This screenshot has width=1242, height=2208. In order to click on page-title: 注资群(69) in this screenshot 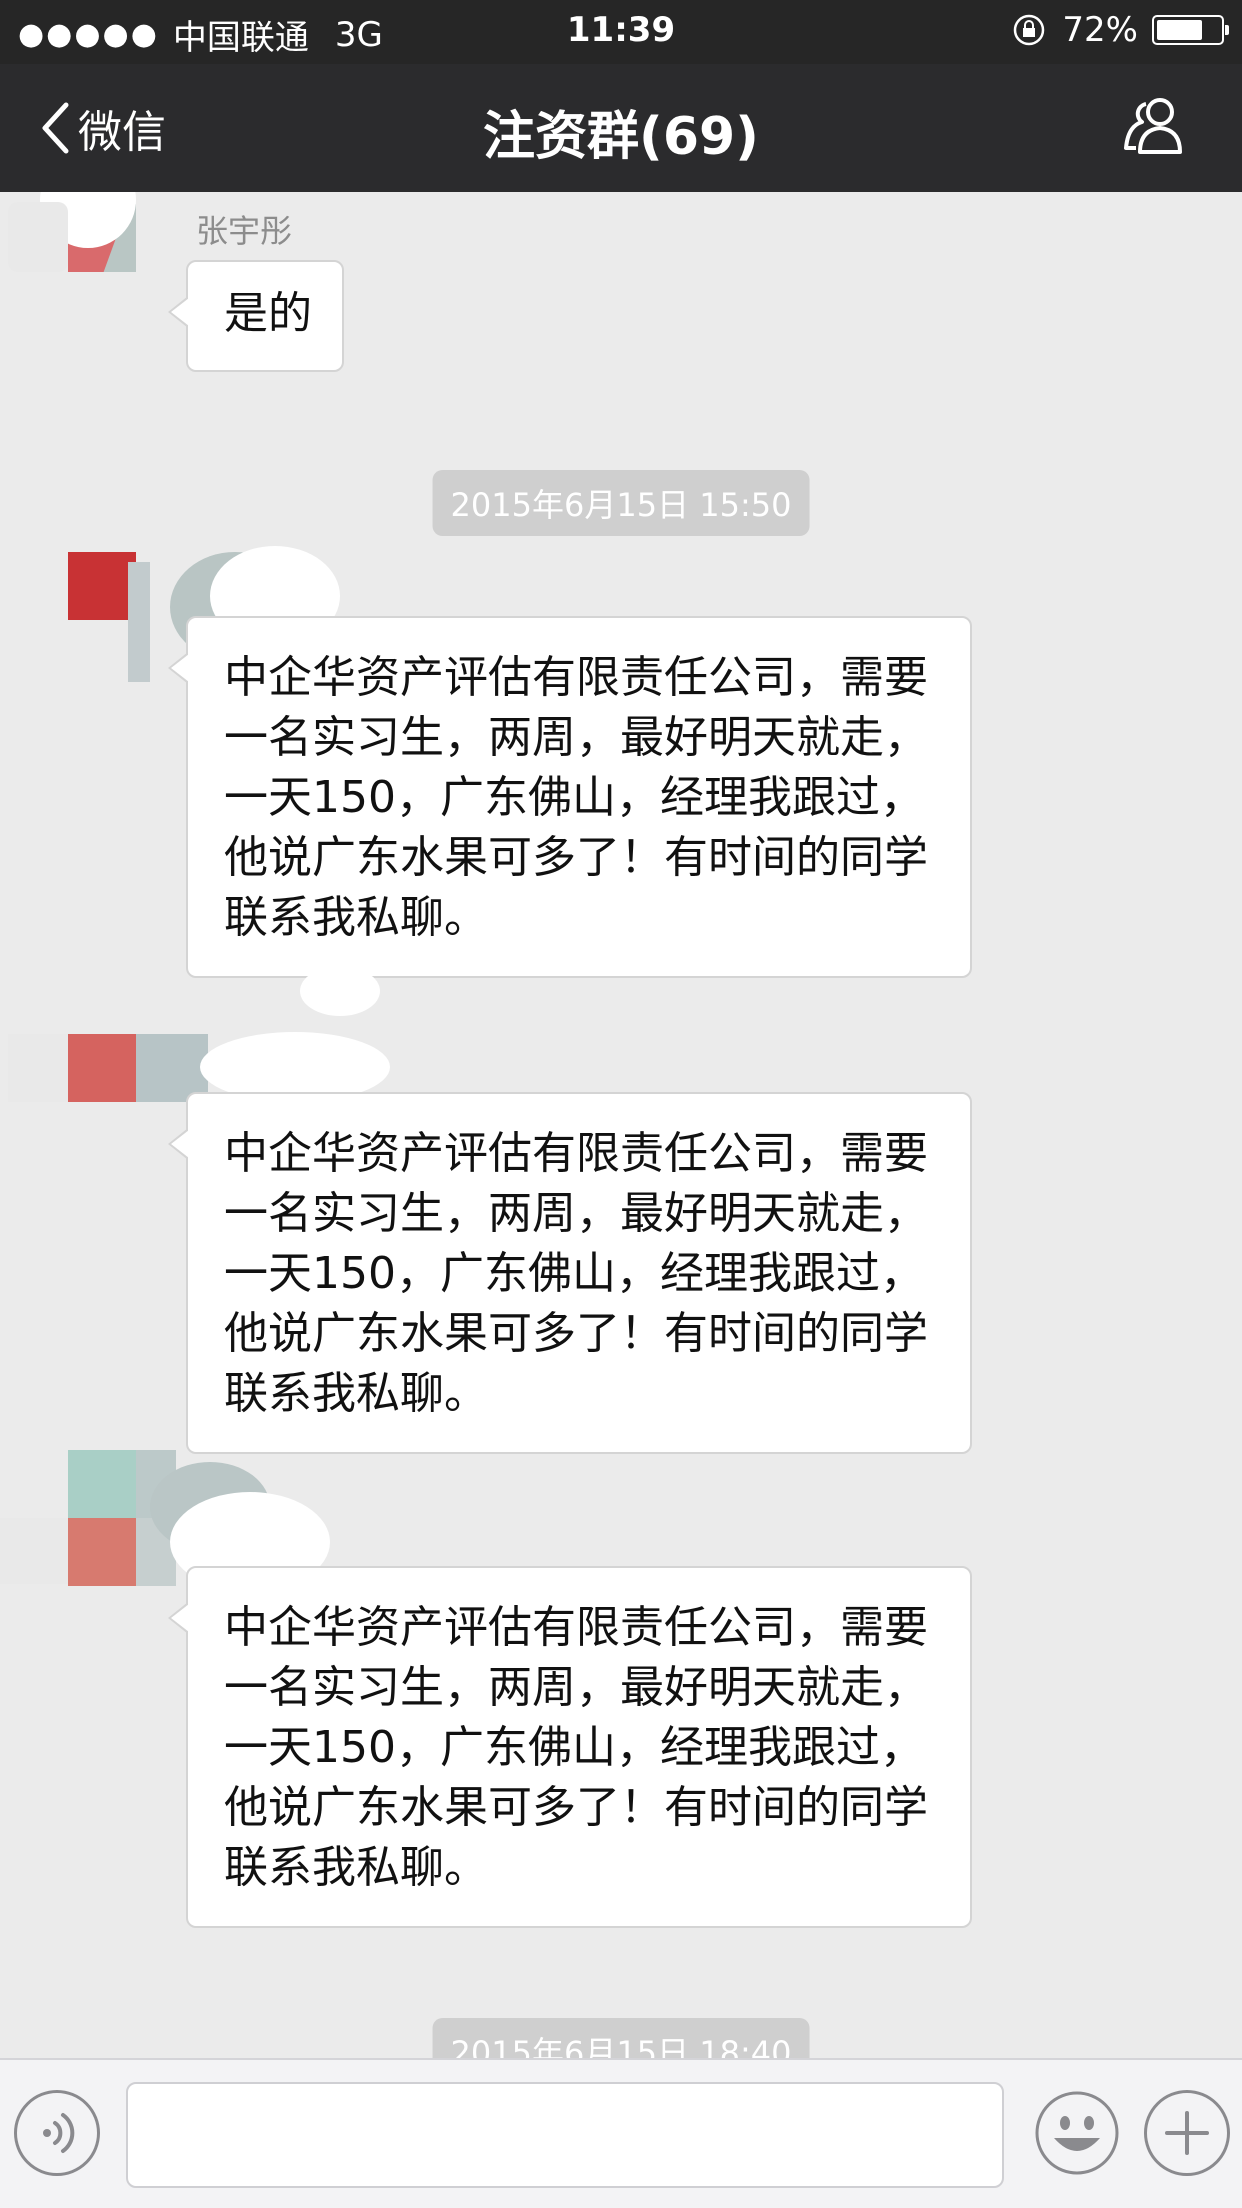, I will do `click(621, 137)`.